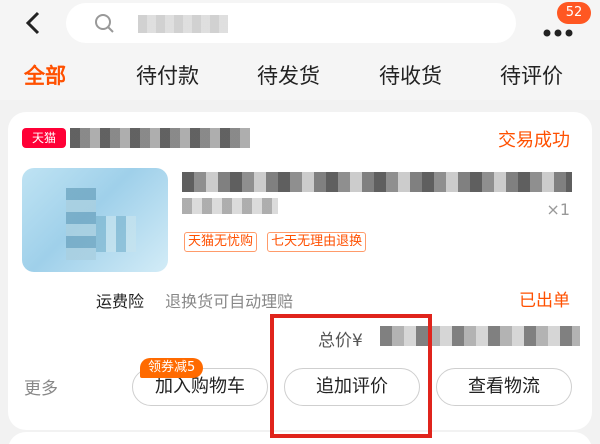 The height and width of the screenshot is (444, 600). Describe the element at coordinates (558, 31) in the screenshot. I see `more-dots-icon` at that location.